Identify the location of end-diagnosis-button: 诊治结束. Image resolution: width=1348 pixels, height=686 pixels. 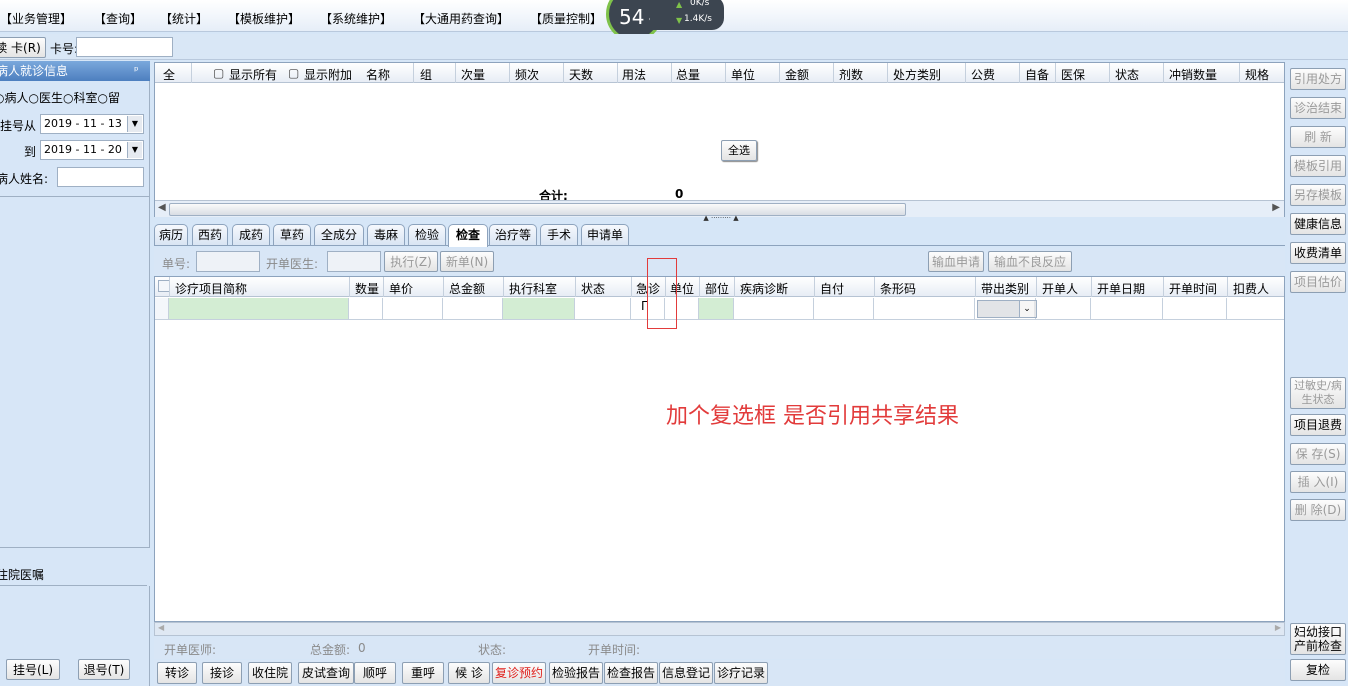
(1318, 108).